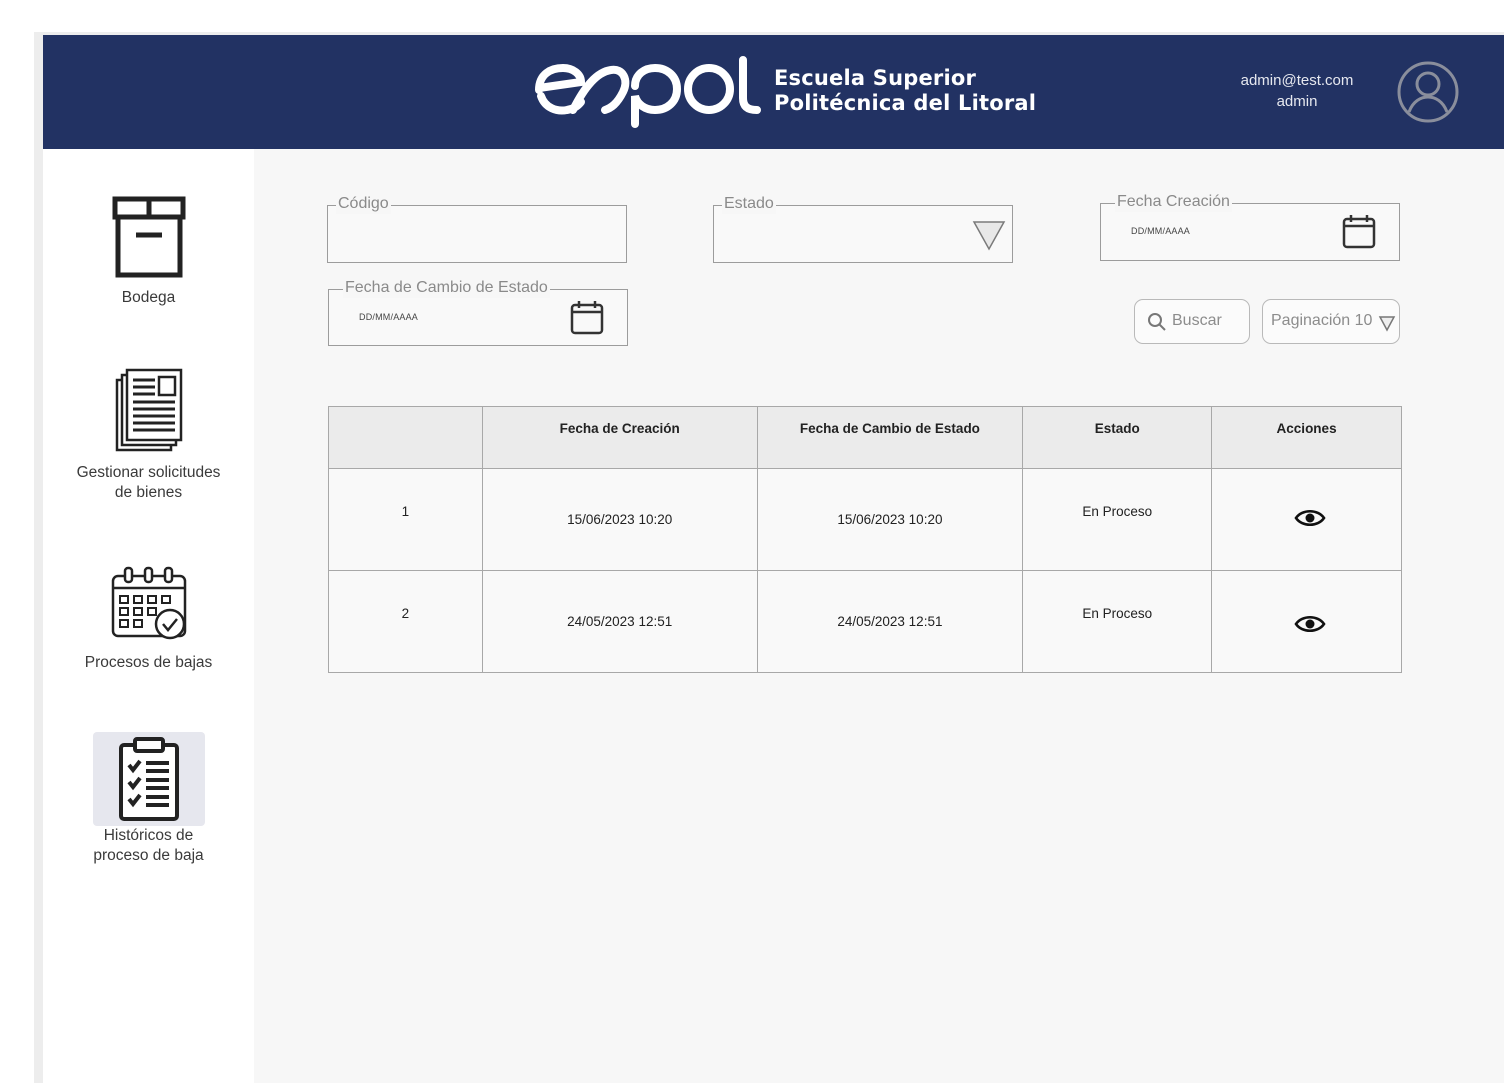 This screenshot has height=1083, width=1504. What do you see at coordinates (863, 228) in the screenshot?
I see `estado-select: Estado` at bounding box center [863, 228].